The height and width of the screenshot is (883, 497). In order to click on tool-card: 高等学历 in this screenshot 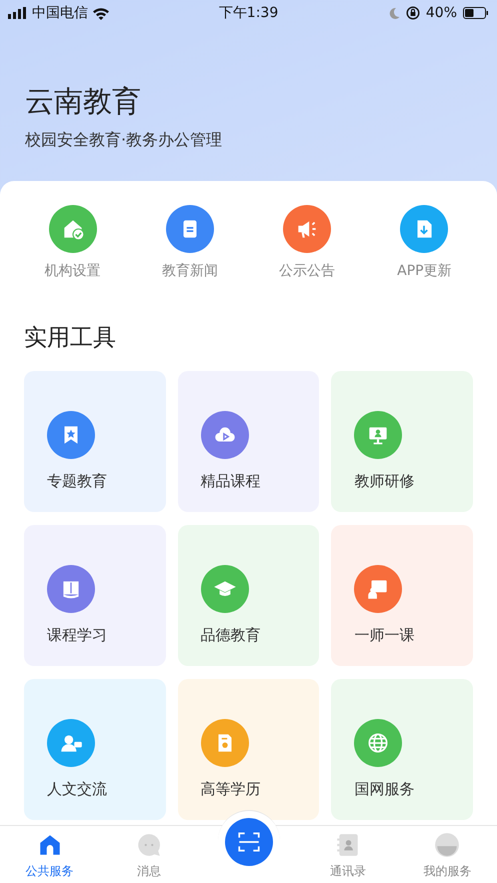, I will do `click(249, 749)`.